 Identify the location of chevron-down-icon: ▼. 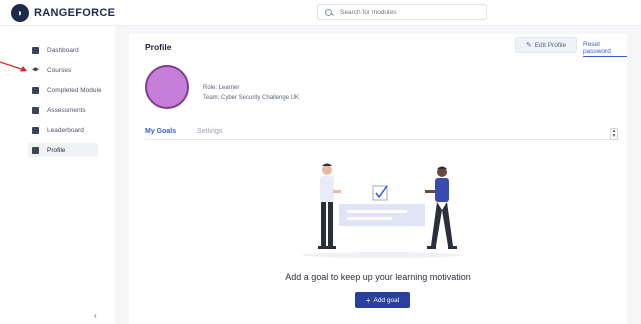
(614, 136).